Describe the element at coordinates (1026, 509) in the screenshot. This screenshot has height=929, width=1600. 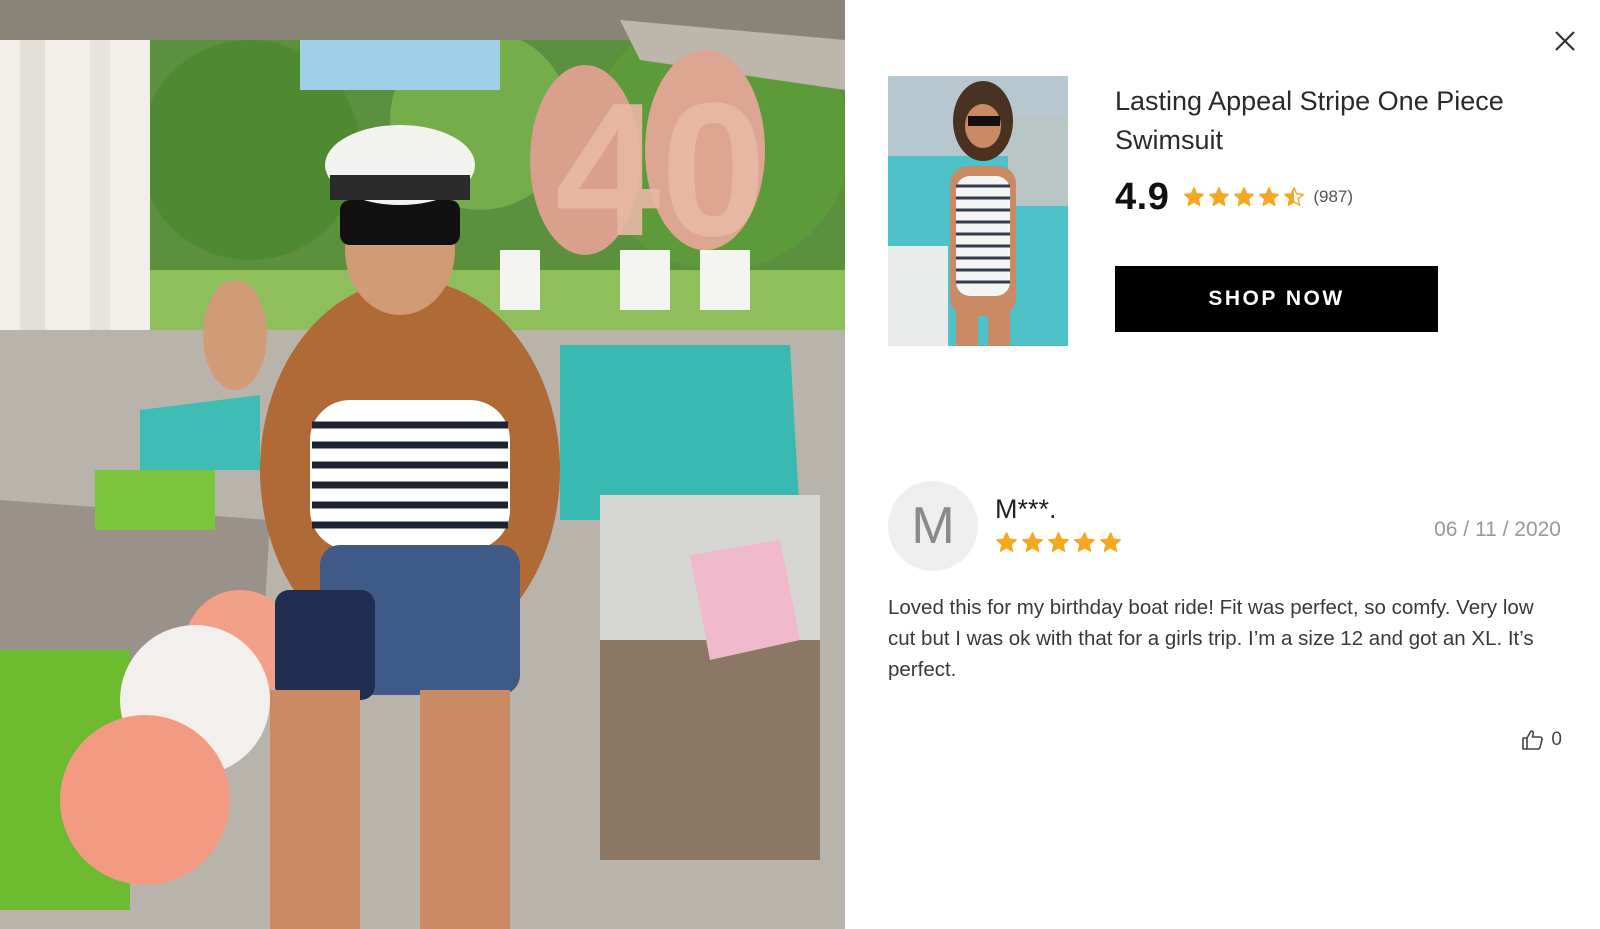
I see `reviewer-name: M***.` at that location.